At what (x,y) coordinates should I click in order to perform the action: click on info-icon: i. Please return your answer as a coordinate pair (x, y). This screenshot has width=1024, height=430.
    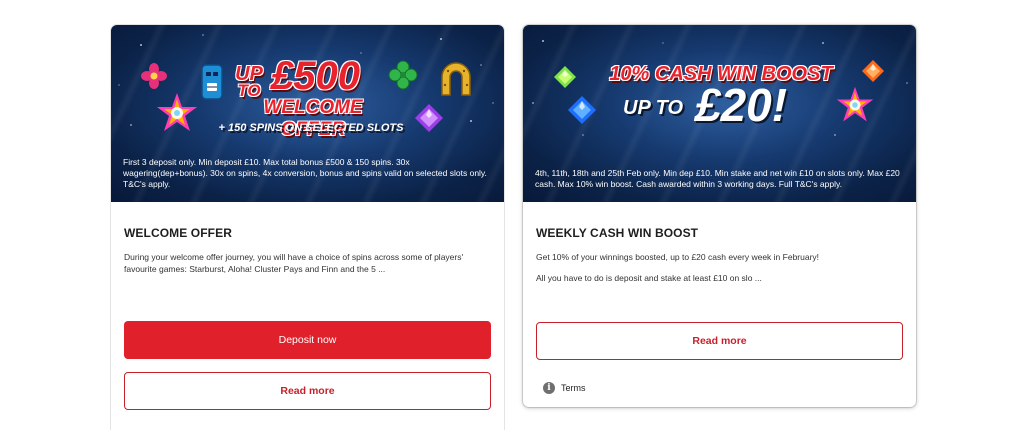
    Looking at the image, I should click on (549, 388).